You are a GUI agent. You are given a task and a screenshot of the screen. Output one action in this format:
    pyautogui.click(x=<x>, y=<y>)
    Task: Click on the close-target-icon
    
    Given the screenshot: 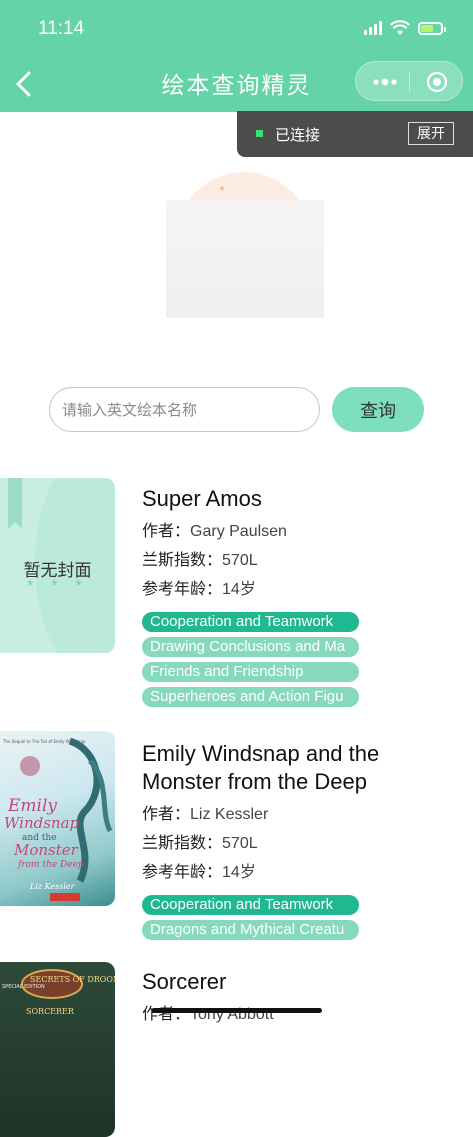 What is the action you would take?
    pyautogui.click(x=437, y=82)
    